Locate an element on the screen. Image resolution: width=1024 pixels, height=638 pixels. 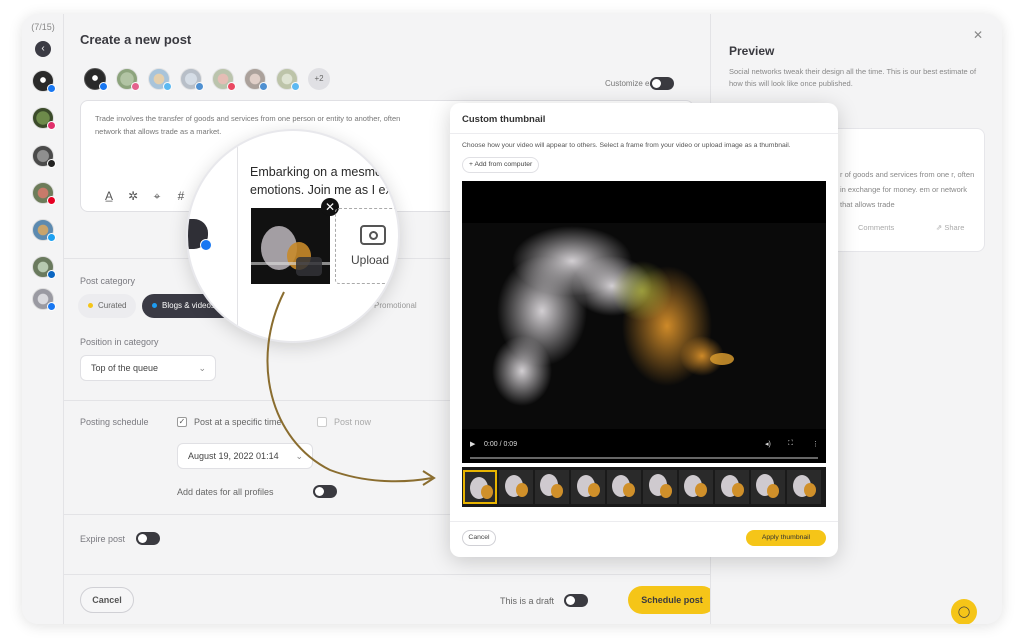
post-category-label: Post category is located at coordinates (108, 281).